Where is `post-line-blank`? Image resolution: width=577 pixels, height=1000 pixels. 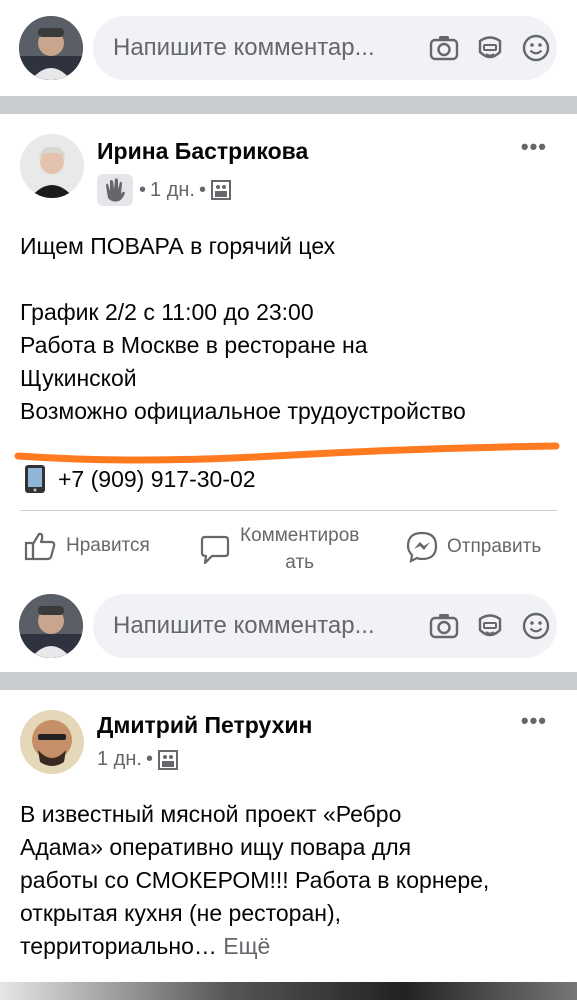
post-line-blank is located at coordinates (243, 279).